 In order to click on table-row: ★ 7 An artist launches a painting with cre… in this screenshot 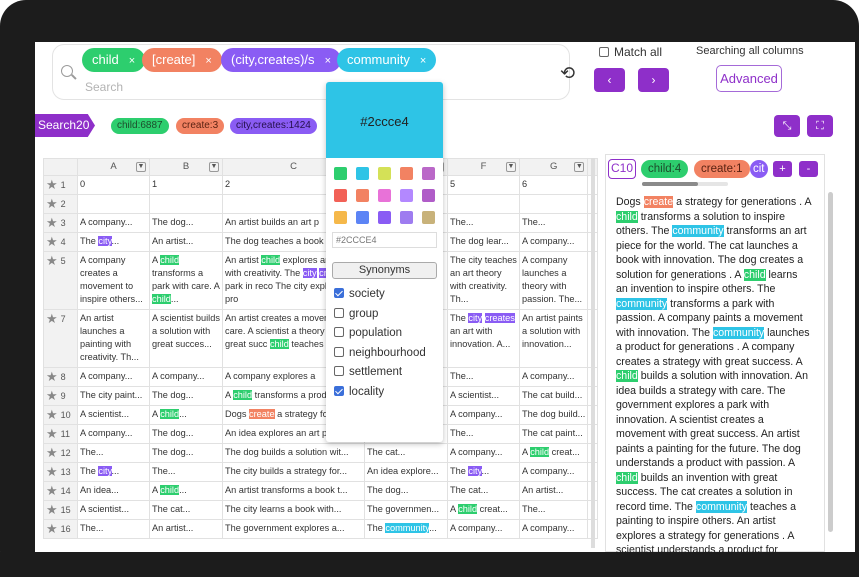, I will do `click(321, 338)`.